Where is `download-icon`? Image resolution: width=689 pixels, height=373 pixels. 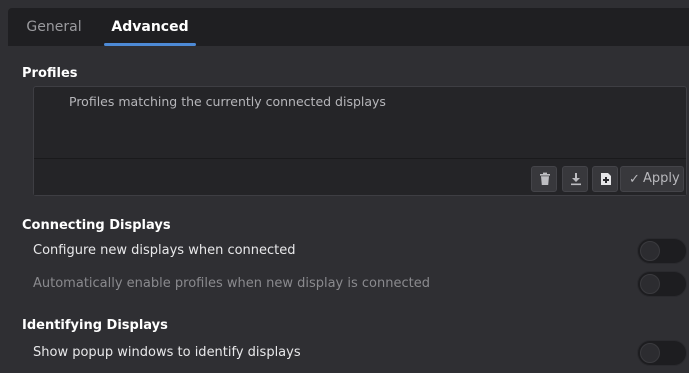 download-icon is located at coordinates (576, 179).